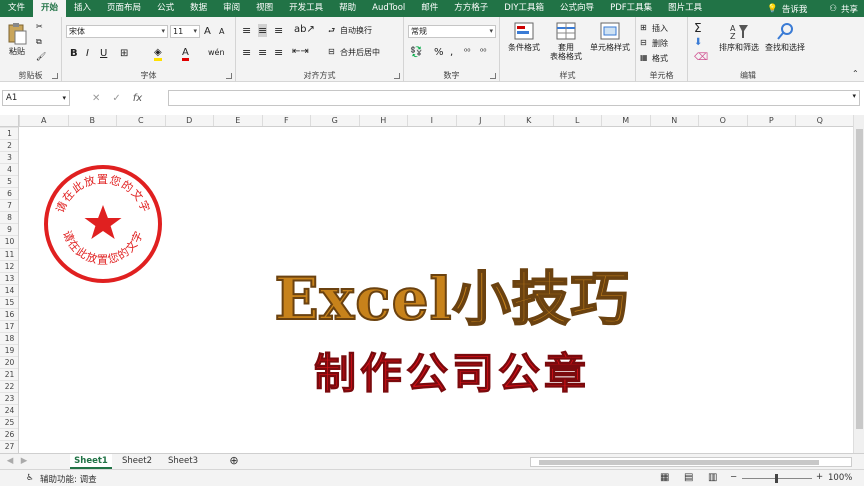 The height and width of the screenshot is (486, 864). What do you see at coordinates (356, 30) in the screenshot?
I see `wrap-text-button: 自动换行` at bounding box center [356, 30].